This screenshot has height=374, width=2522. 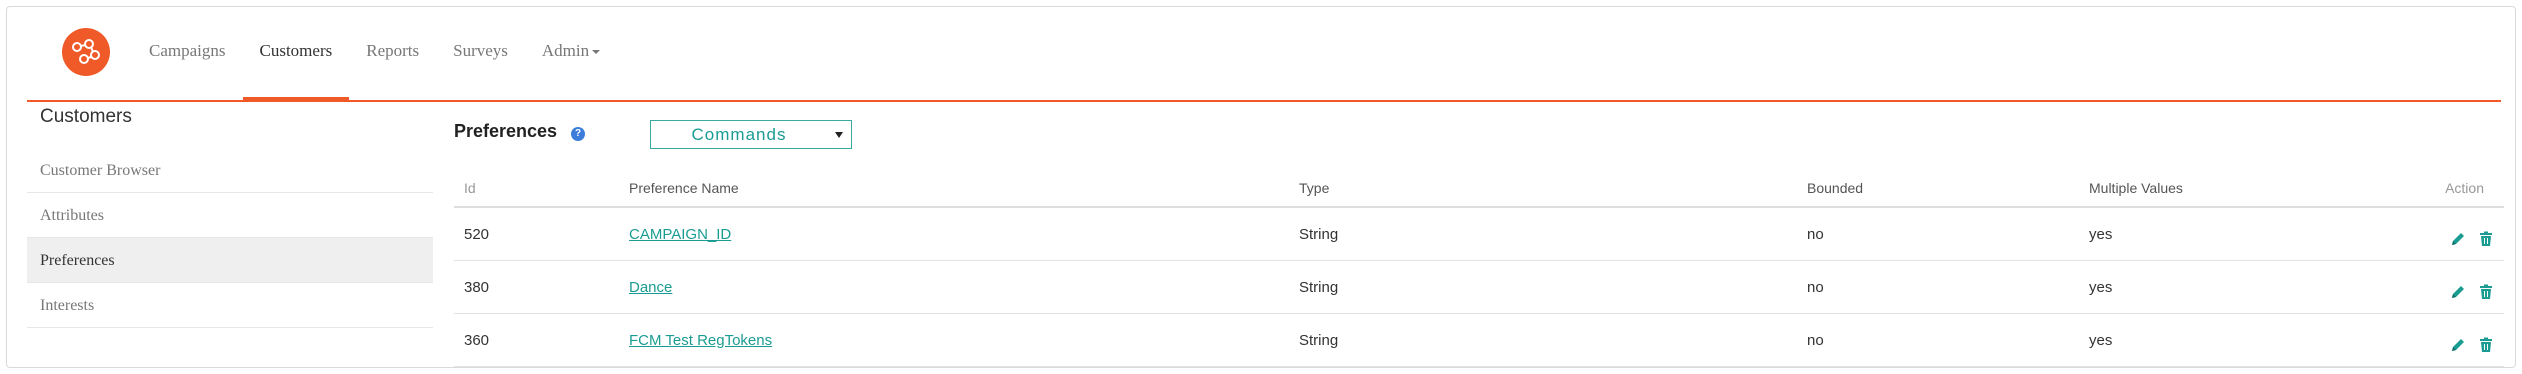 I want to click on preference-link: FCM Test RegTokens, so click(x=700, y=340).